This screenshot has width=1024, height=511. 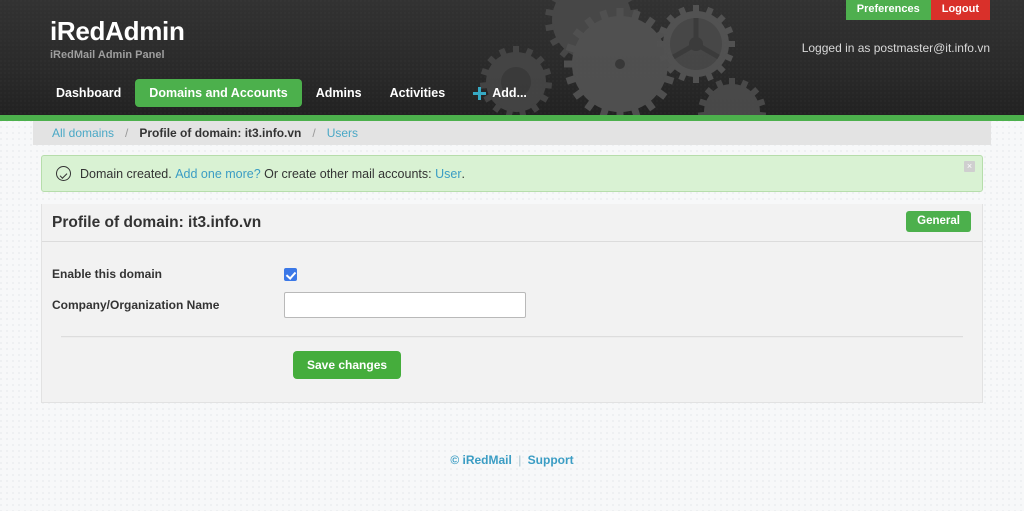 I want to click on enable-domain-checkbox, so click(x=290, y=274).